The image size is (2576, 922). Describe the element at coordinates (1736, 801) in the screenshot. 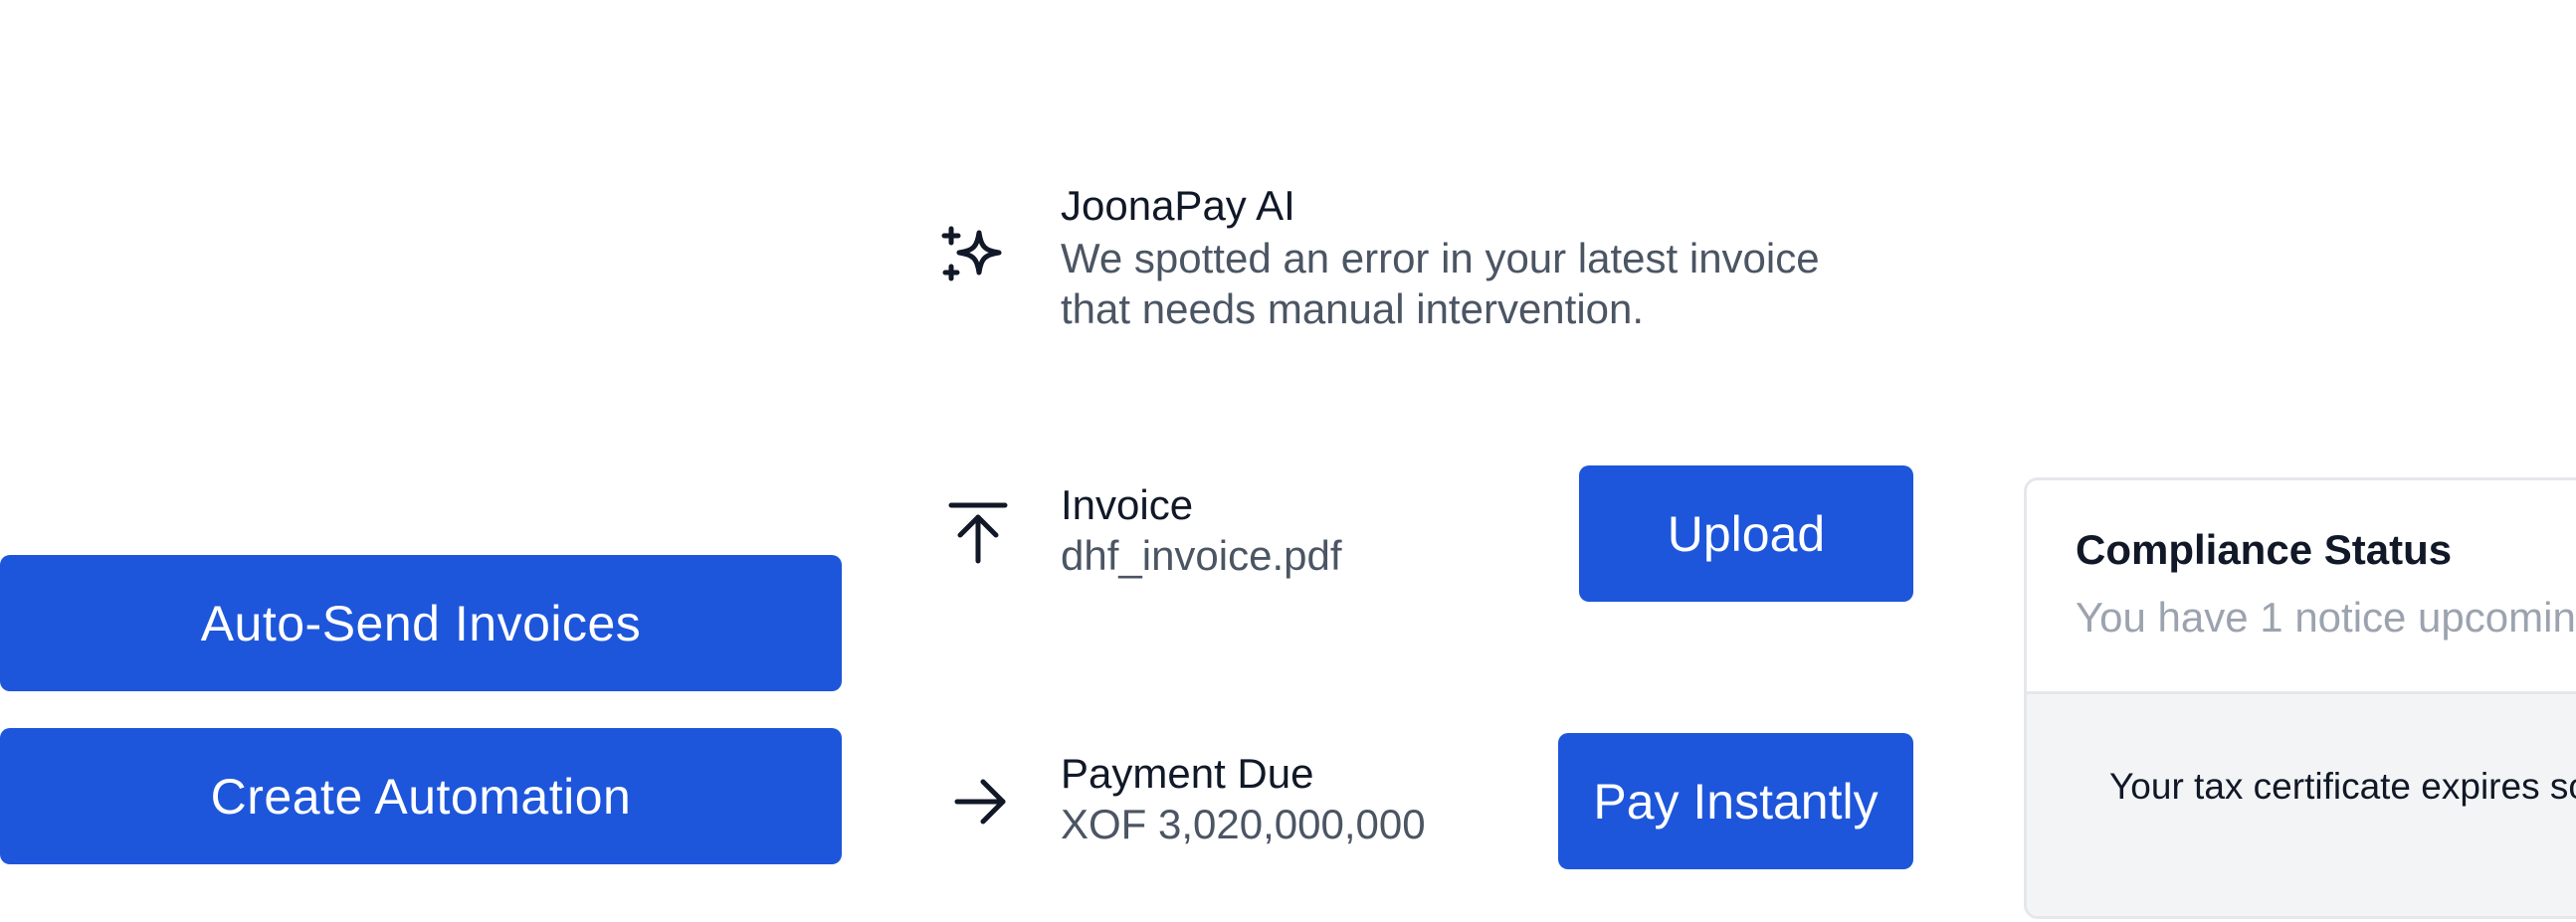

I see `pay-instantly-button: Pay Instantly` at that location.